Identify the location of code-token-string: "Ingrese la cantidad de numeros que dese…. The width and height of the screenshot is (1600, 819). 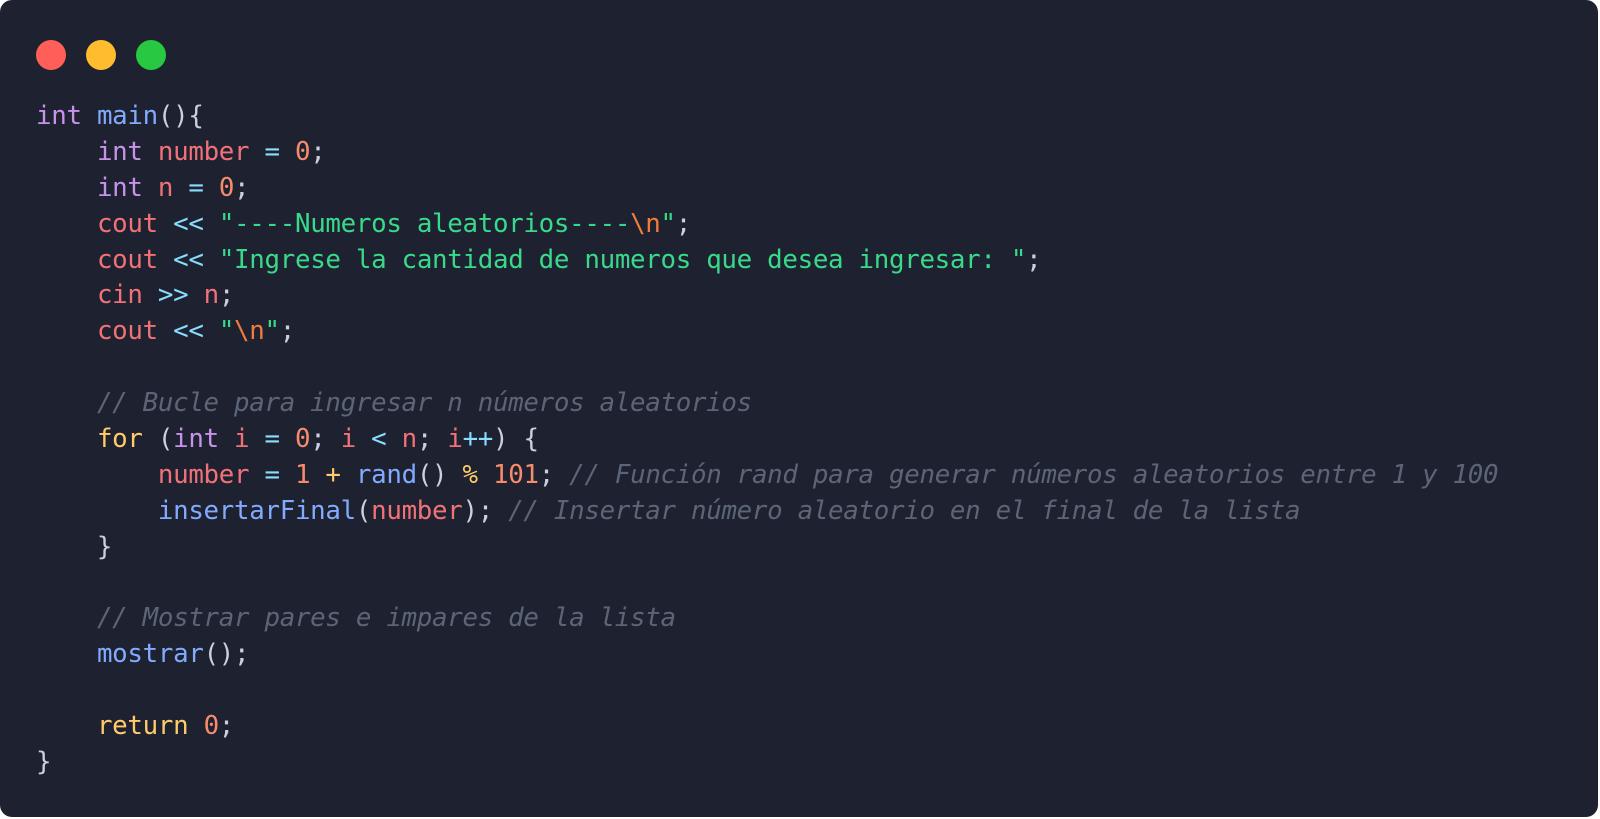
(622, 259).